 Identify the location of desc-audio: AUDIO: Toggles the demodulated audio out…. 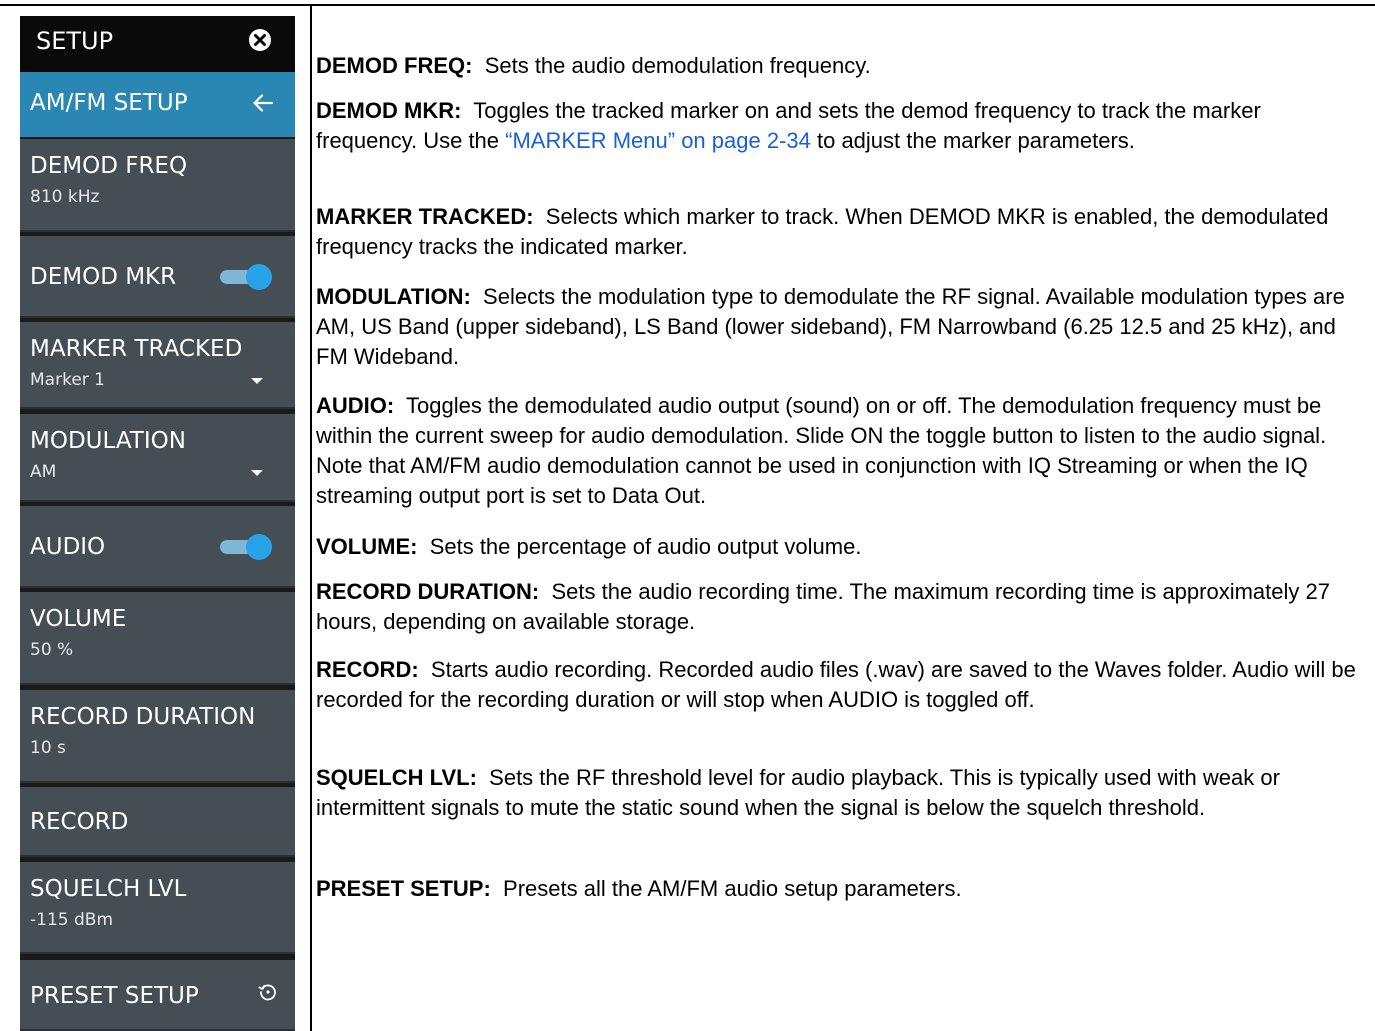
(841, 451).